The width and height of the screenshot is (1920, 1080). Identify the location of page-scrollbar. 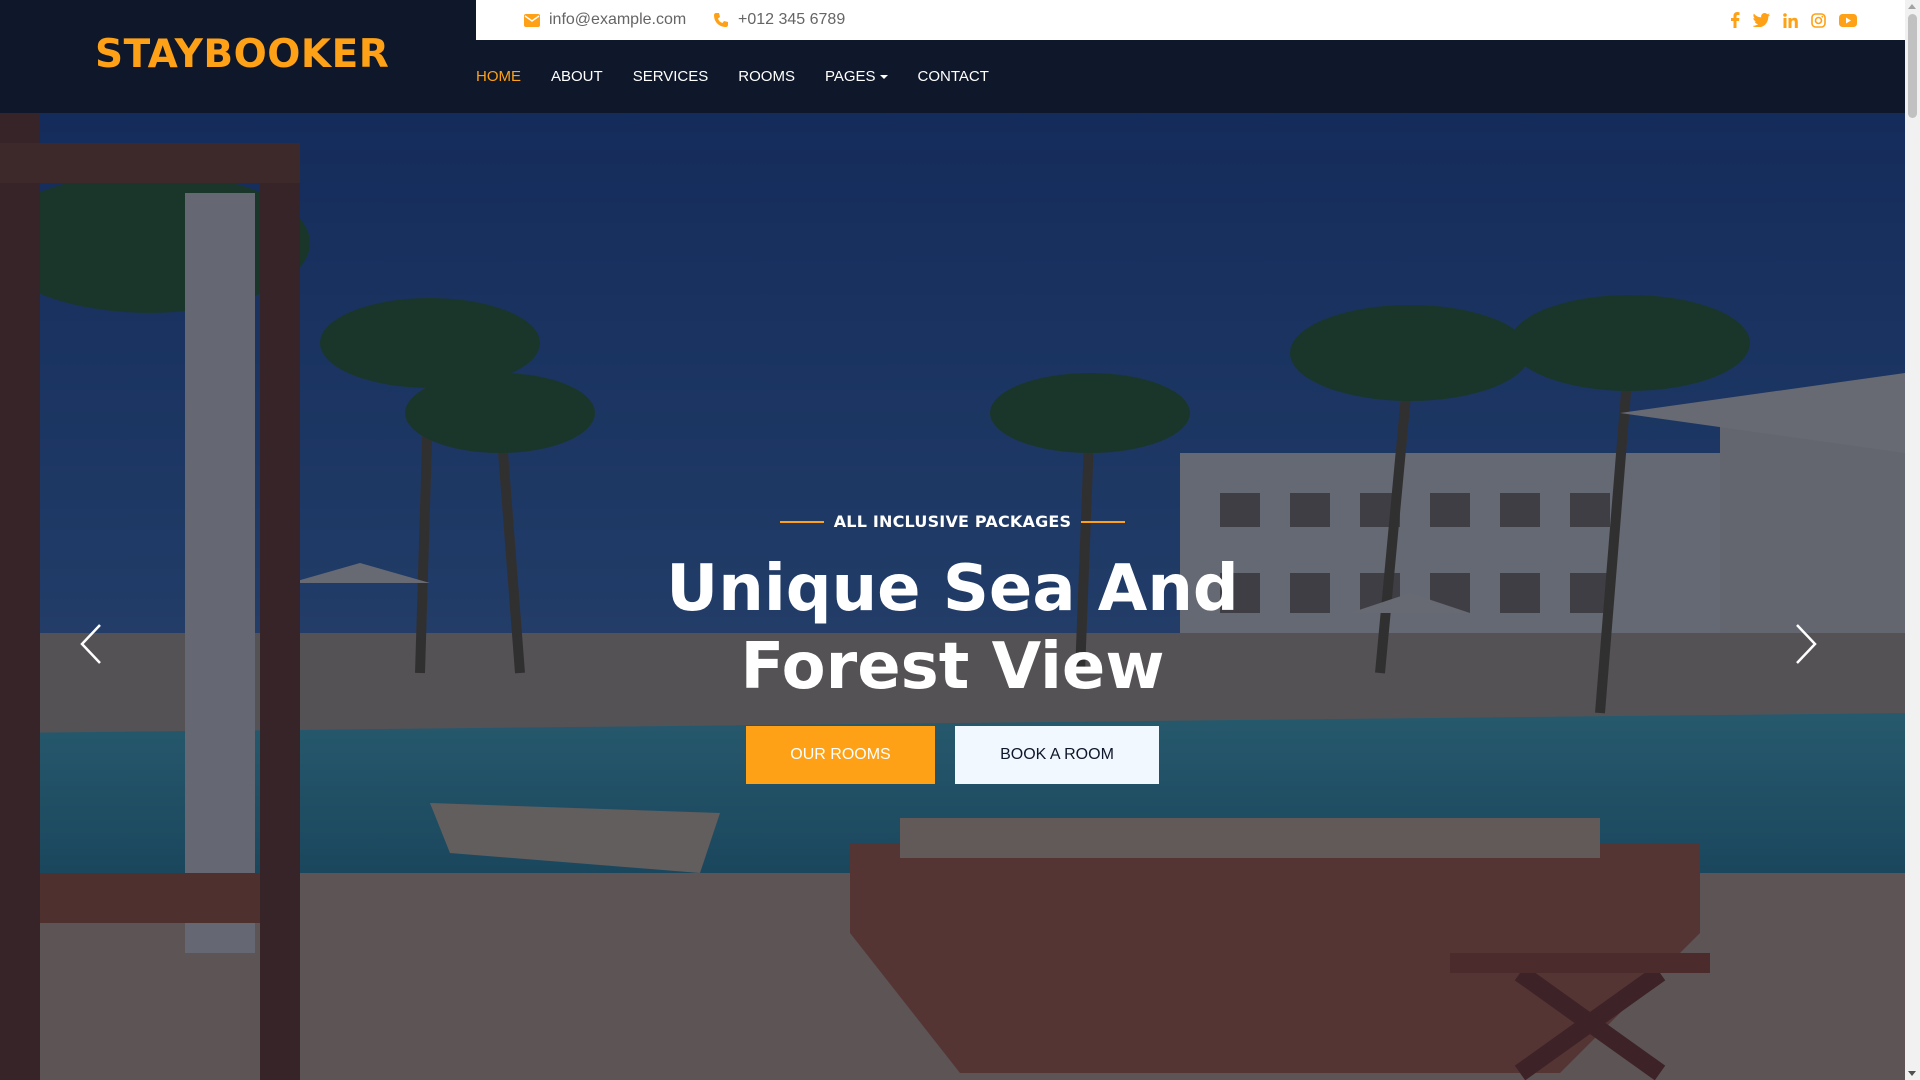
(1912, 540).